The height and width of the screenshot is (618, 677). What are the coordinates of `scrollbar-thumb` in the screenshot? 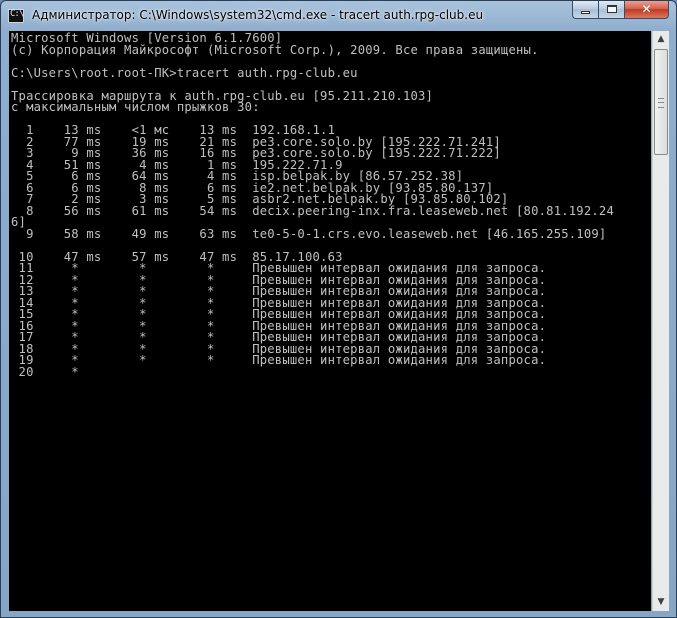 It's located at (661, 102).